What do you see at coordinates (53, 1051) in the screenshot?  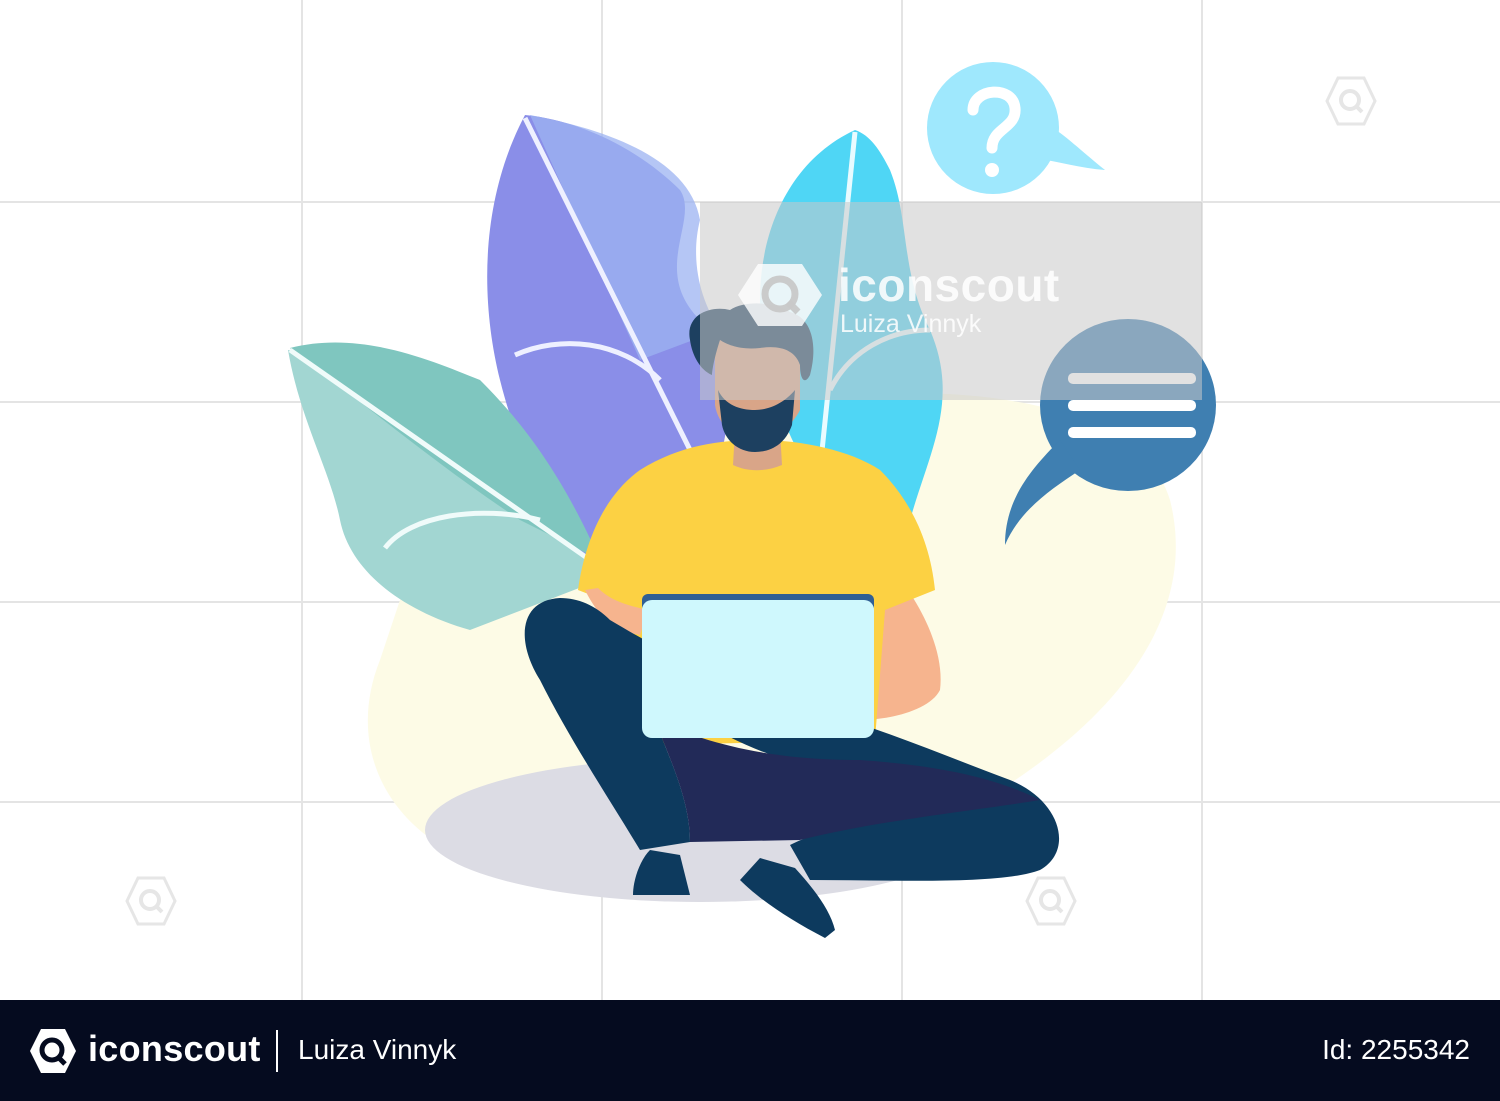 I see `iconscout-logo-icon` at bounding box center [53, 1051].